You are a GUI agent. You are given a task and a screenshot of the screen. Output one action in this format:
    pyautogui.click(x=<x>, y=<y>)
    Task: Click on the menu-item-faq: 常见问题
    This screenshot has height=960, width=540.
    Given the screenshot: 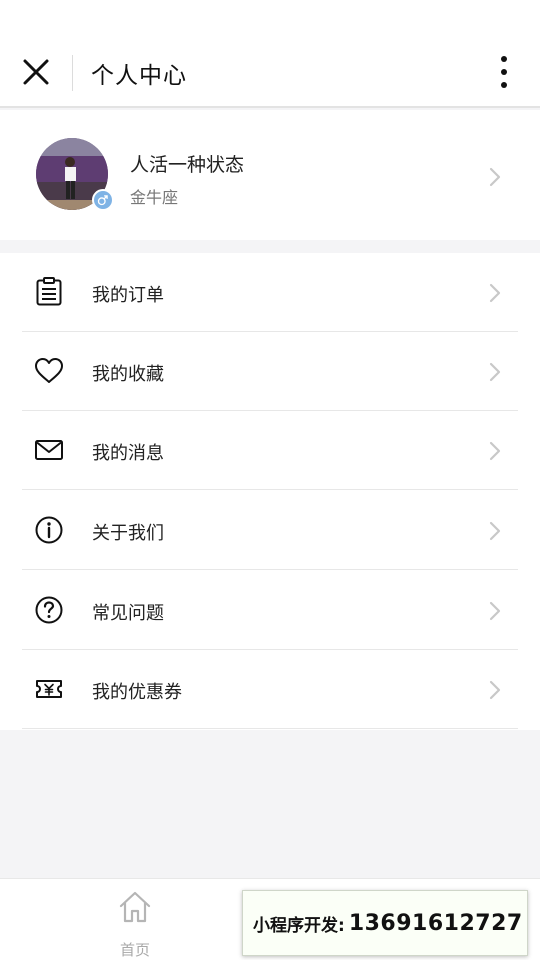 What is the action you would take?
    pyautogui.click(x=270, y=610)
    